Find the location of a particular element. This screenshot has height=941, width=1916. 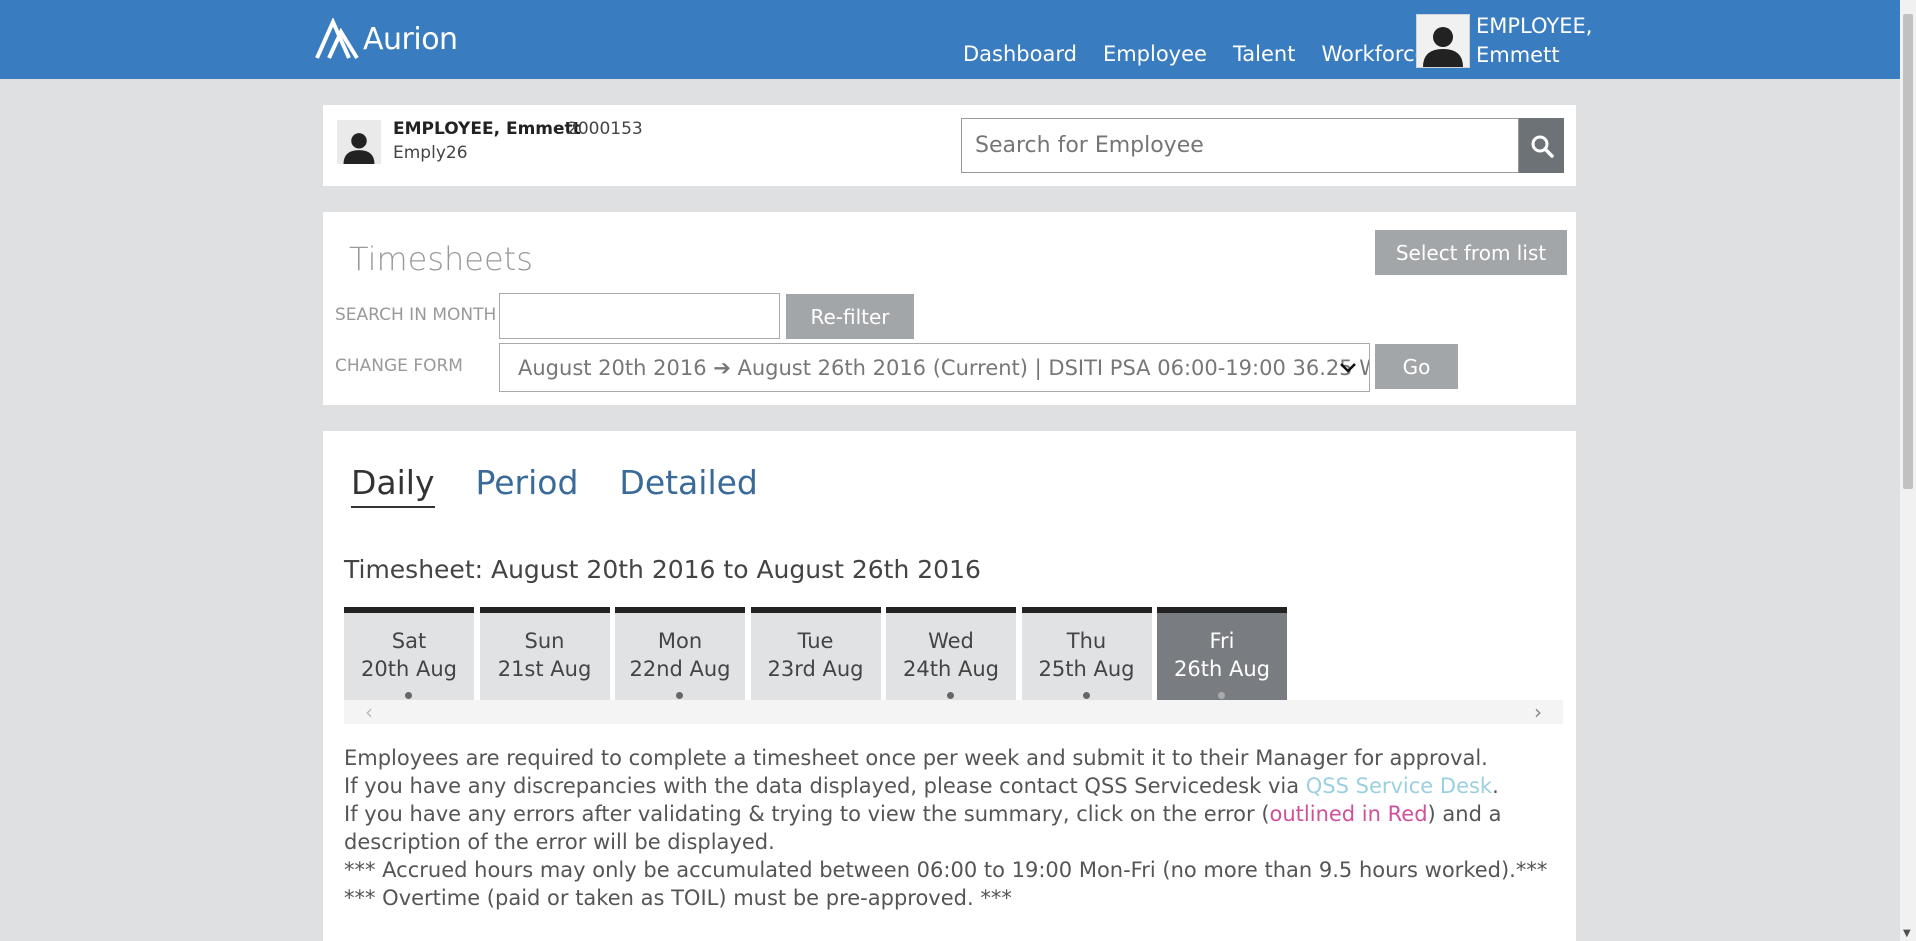

nav-employee: Employee is located at coordinates (1155, 54).